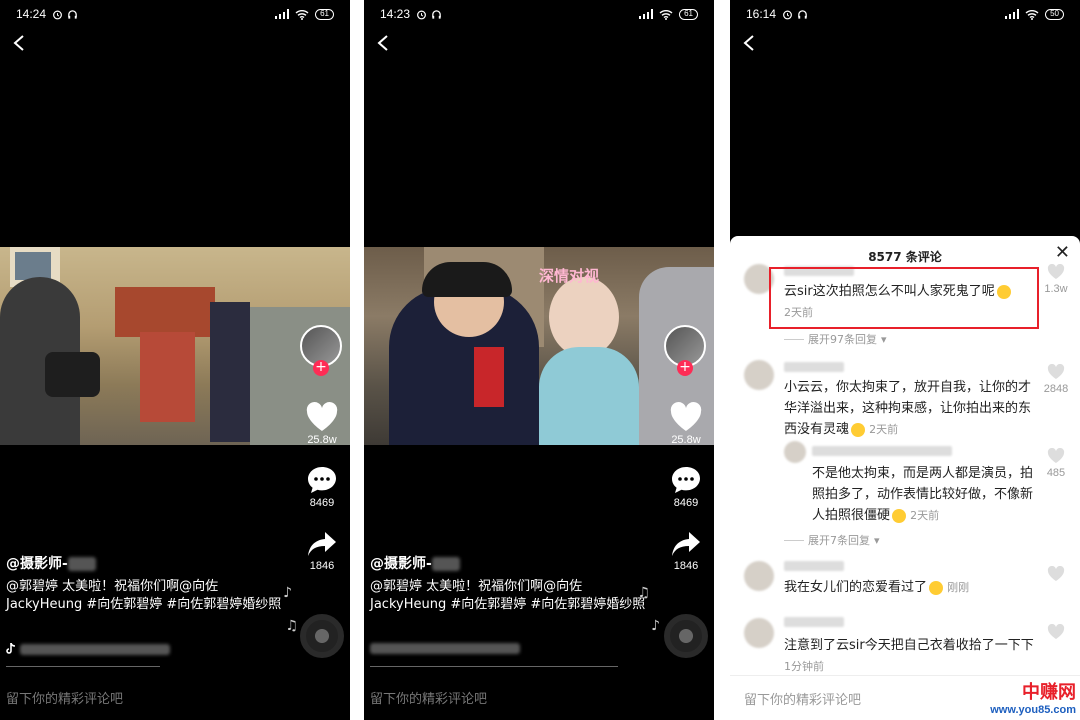 The width and height of the screenshot is (1080, 720). I want to click on status-right: 50, so click(1034, 14).